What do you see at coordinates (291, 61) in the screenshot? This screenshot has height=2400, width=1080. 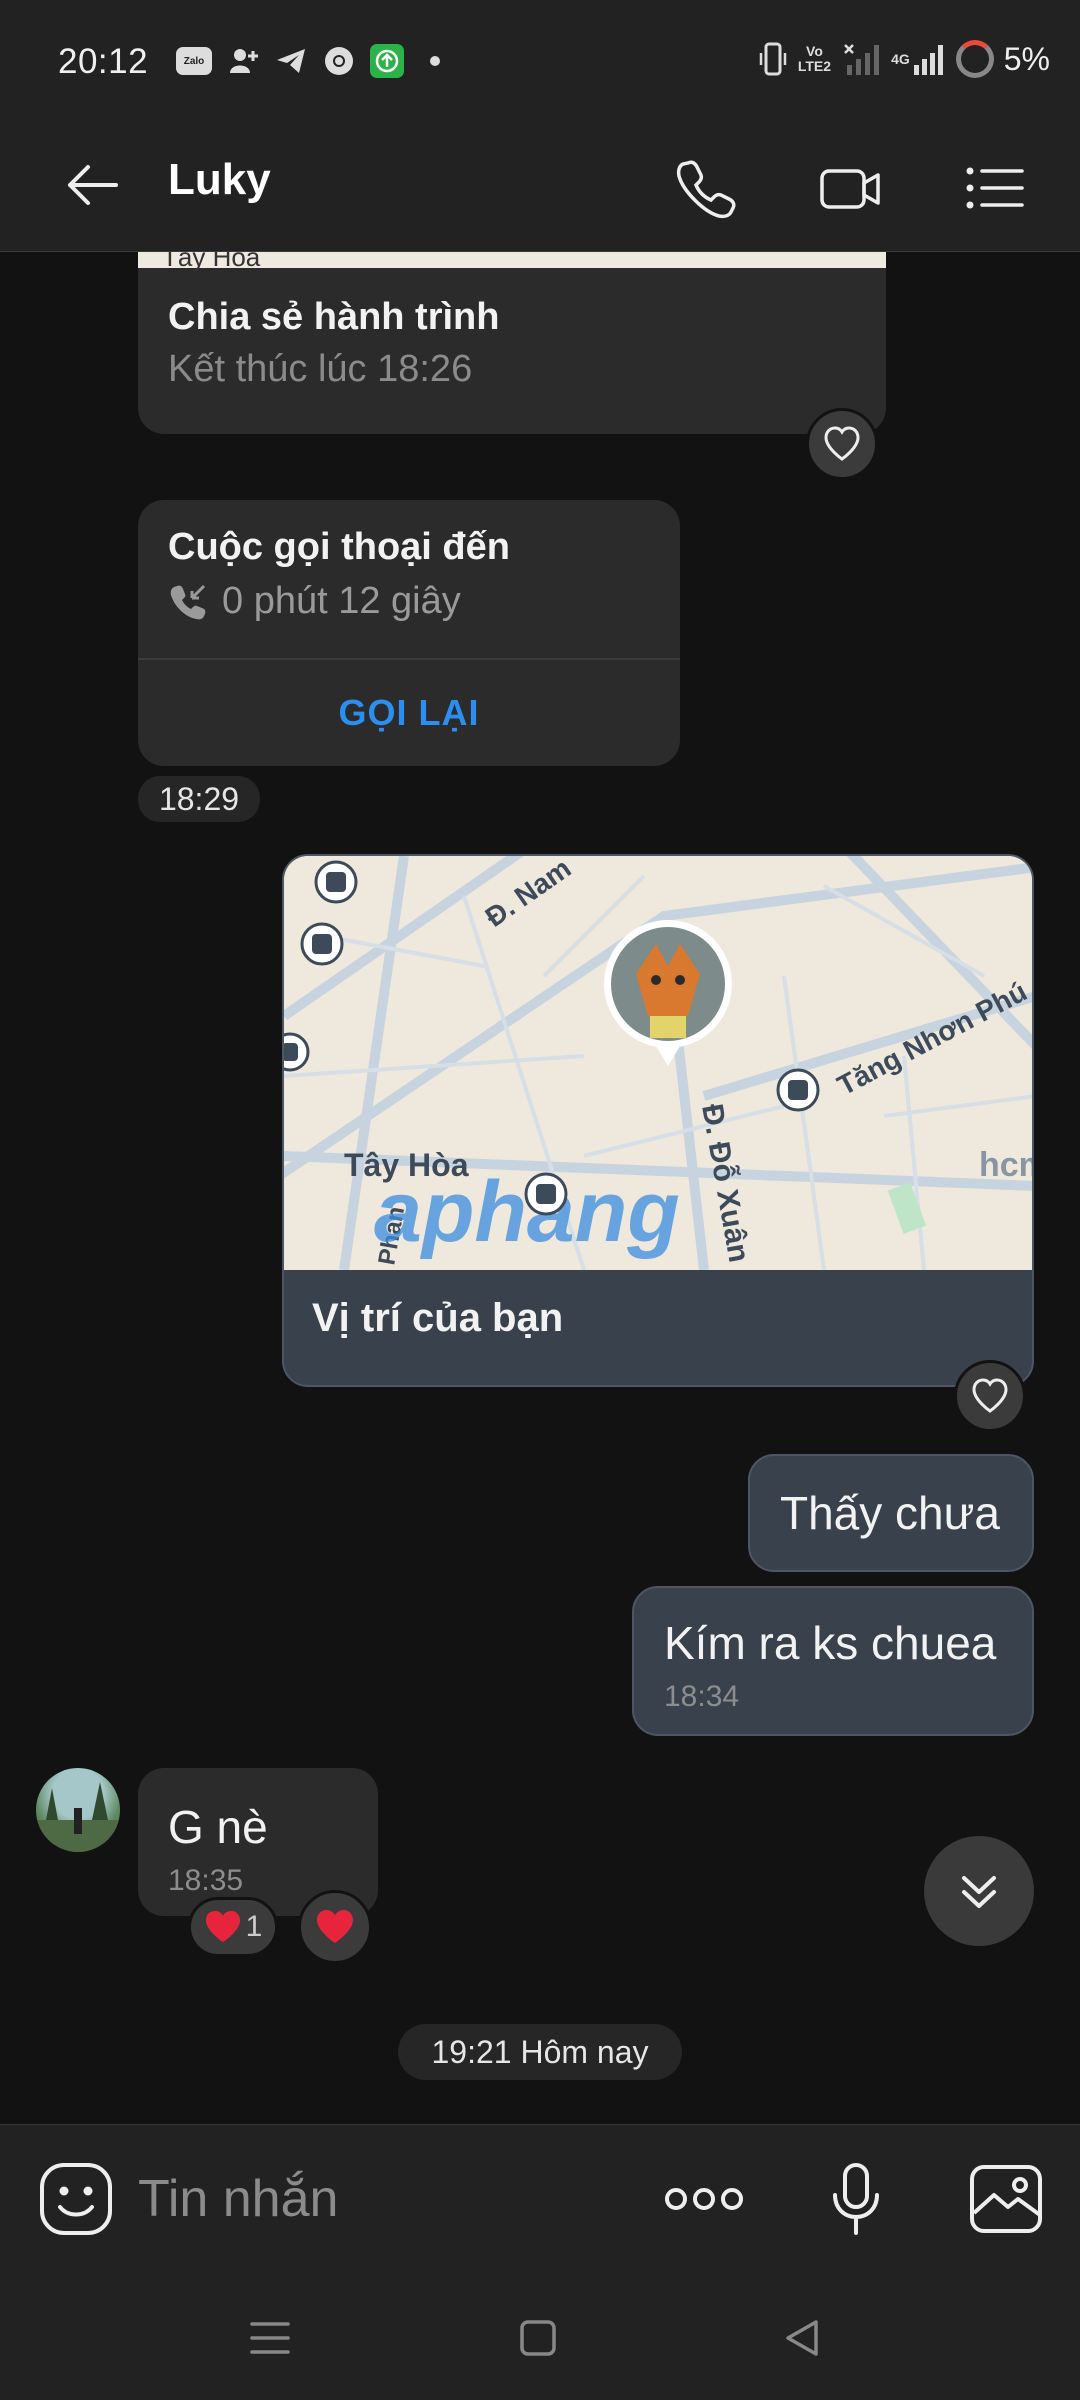 I see `telegram-icon` at bounding box center [291, 61].